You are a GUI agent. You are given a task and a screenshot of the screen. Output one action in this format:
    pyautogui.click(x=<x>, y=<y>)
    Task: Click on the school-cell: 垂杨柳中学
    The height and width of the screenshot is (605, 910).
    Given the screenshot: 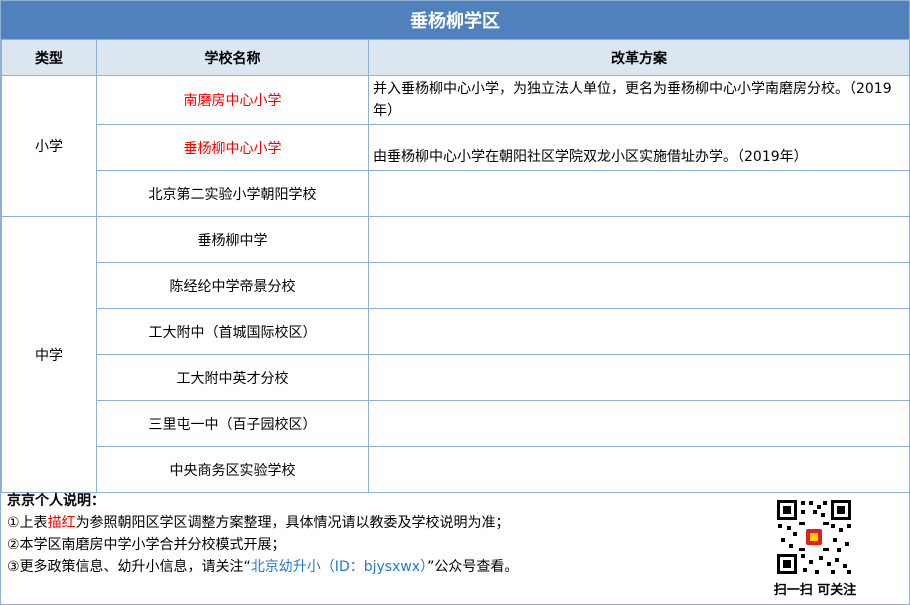 What is the action you would take?
    pyautogui.click(x=232, y=239)
    